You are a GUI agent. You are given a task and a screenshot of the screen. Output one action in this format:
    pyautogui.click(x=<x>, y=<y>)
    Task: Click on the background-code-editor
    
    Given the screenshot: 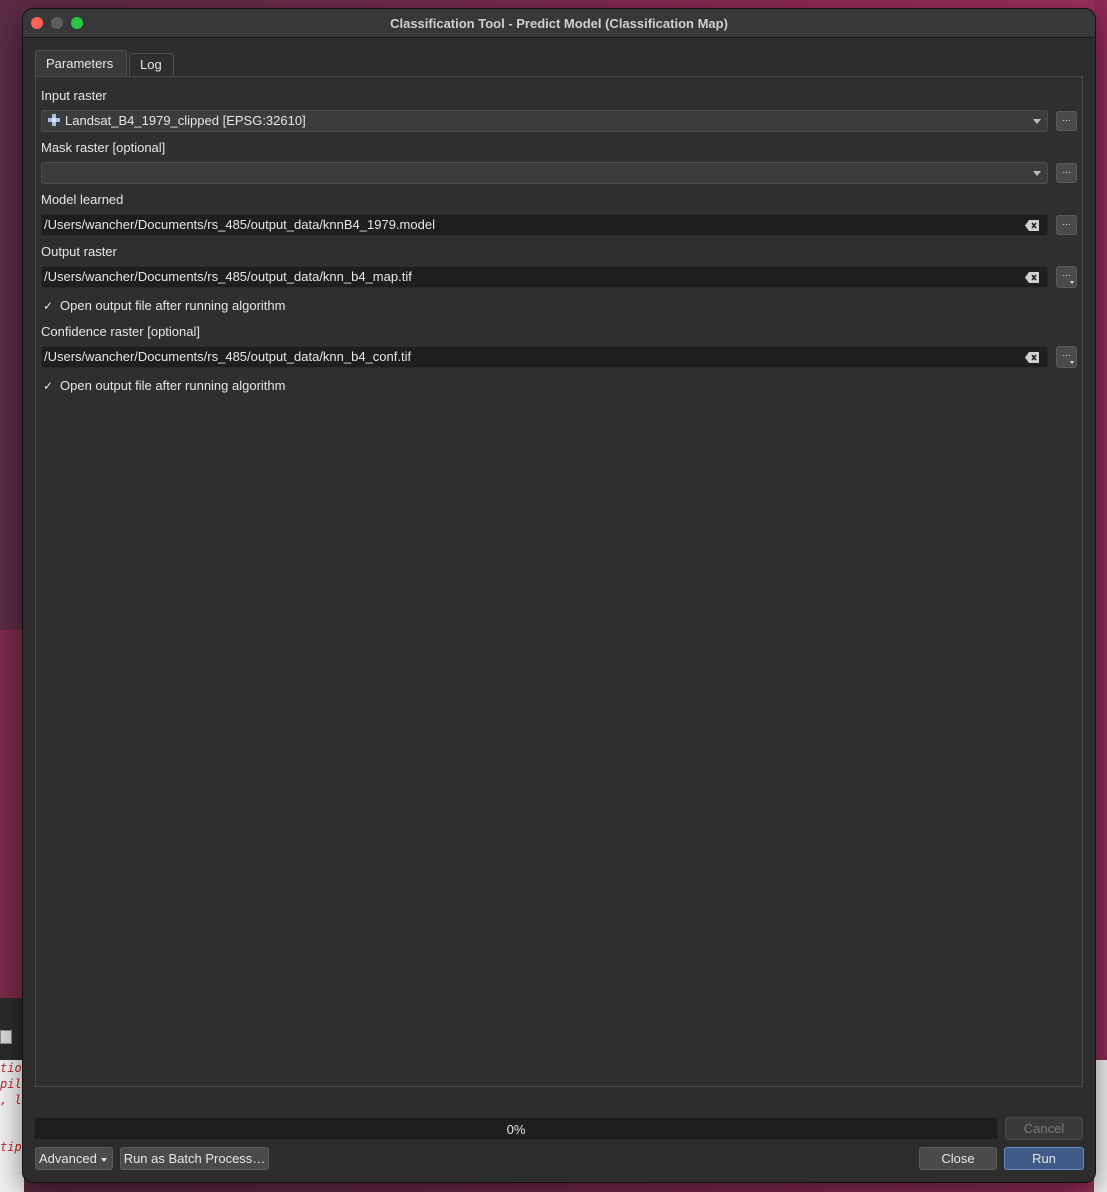 What is the action you would take?
    pyautogui.click(x=1100, y=1126)
    